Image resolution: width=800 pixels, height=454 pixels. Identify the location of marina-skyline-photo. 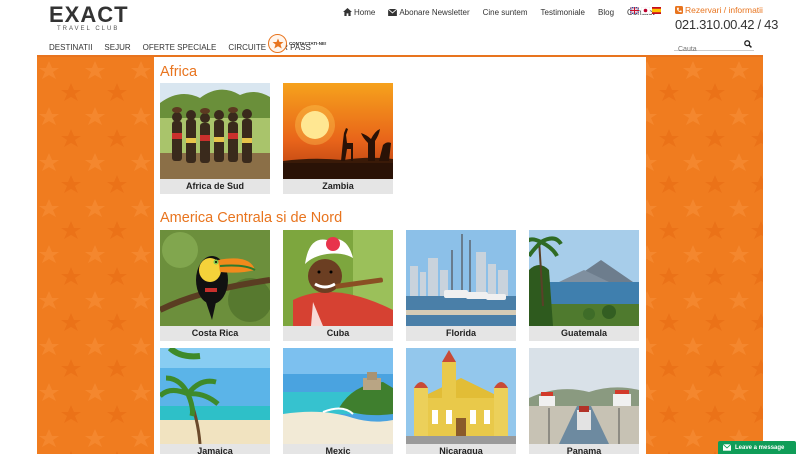
(461, 278).